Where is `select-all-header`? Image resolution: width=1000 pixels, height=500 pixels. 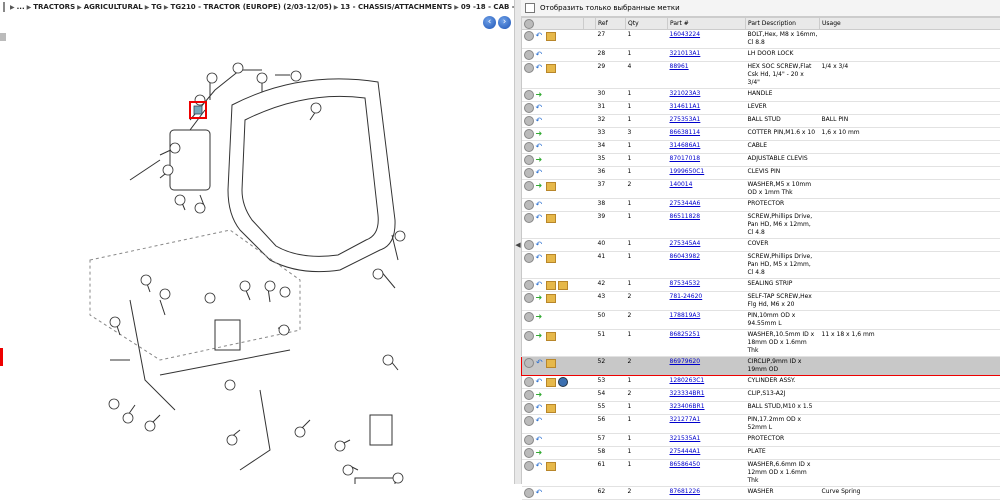
select-all-header is located at coordinates (553, 24).